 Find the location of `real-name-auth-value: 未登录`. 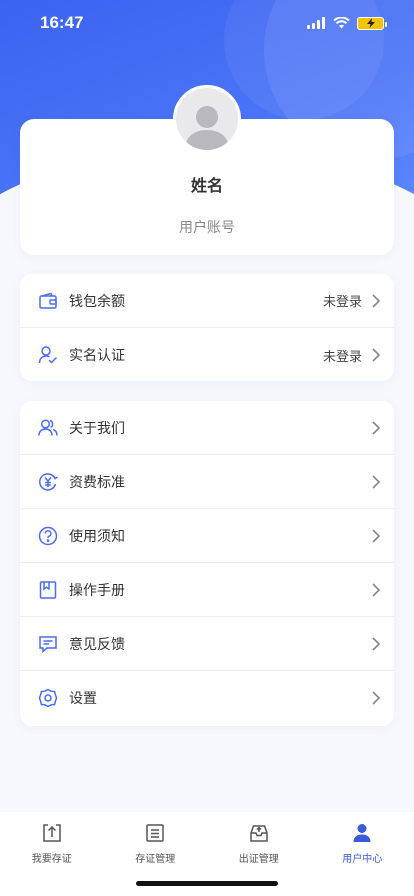

real-name-auth-value: 未登录 is located at coordinates (342, 357).